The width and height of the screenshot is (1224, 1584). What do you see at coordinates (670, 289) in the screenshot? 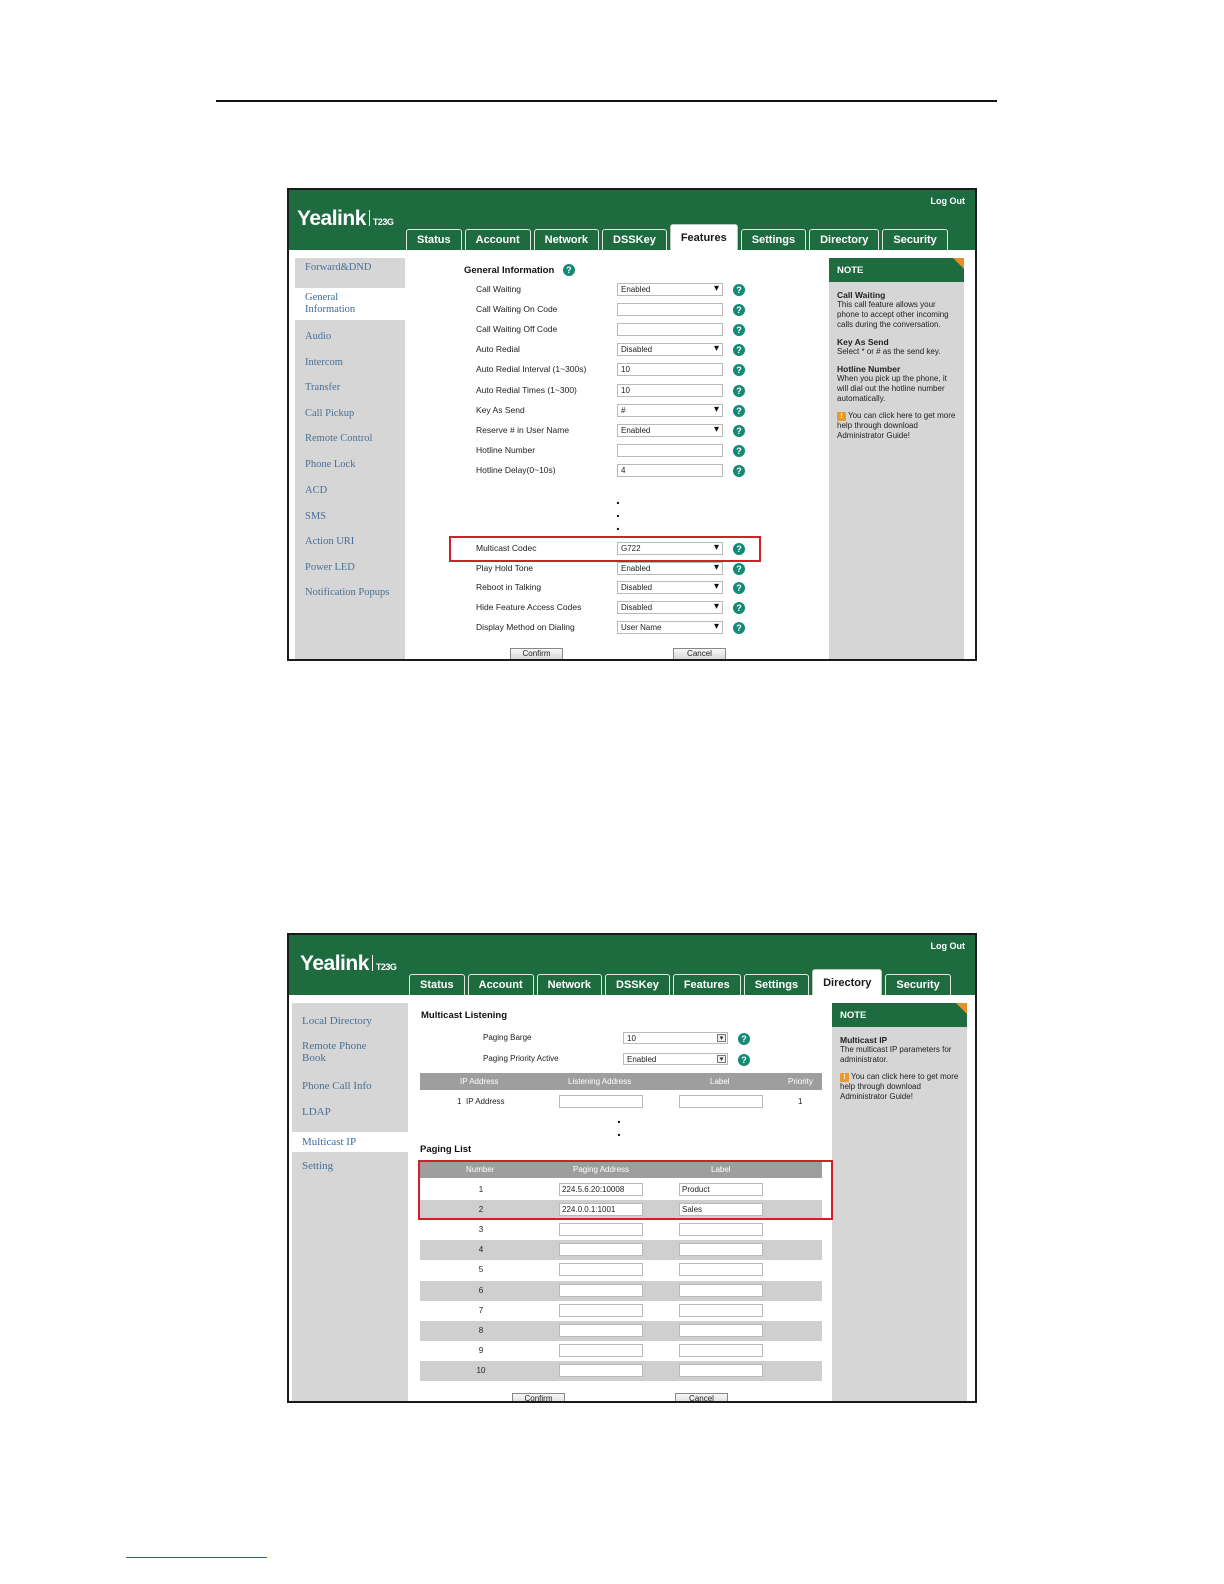
I see `call-waiting-select: Enabled` at bounding box center [670, 289].